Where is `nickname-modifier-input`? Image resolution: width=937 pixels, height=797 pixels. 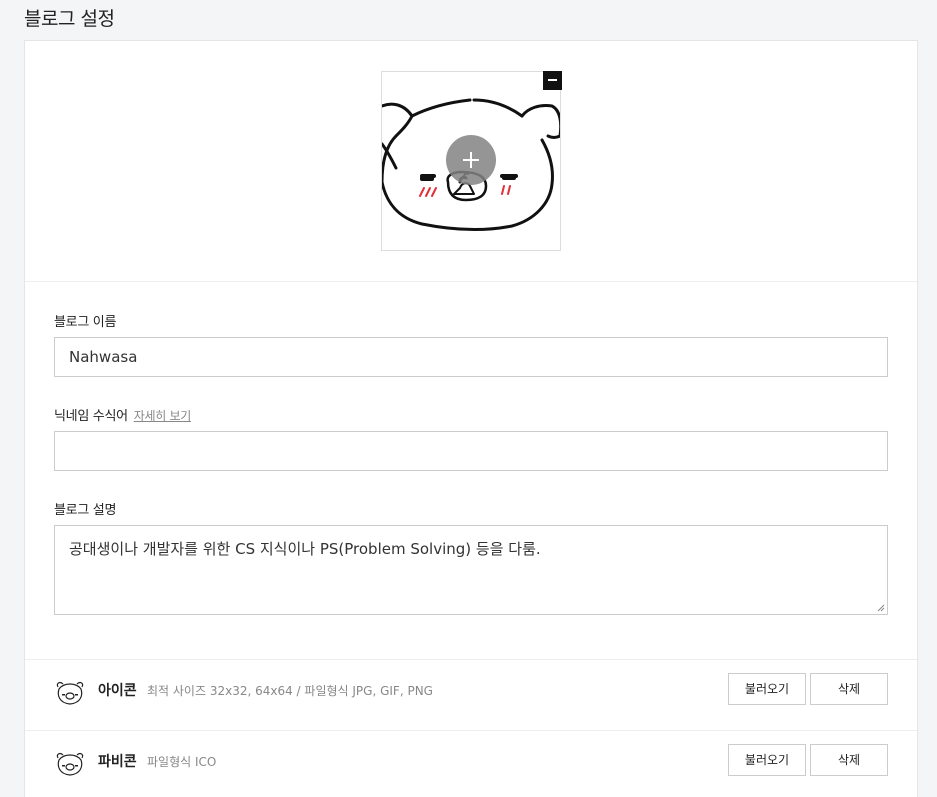
nickname-modifier-input is located at coordinates (471, 451).